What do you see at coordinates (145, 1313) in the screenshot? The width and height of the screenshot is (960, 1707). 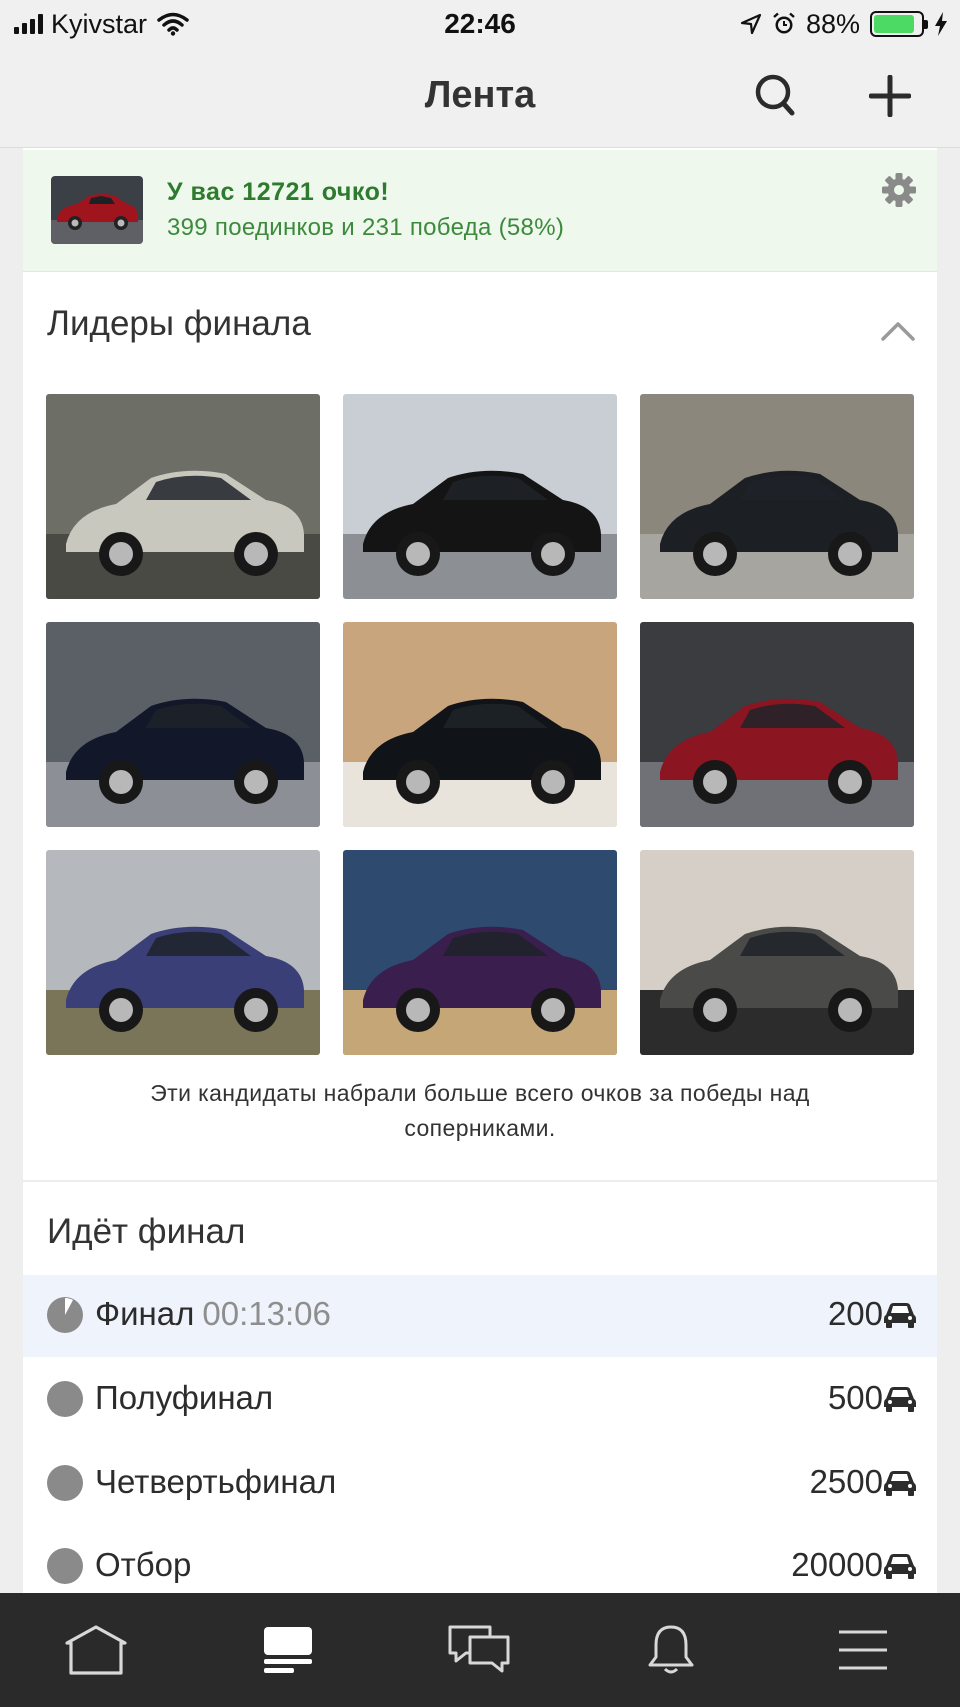 I see `round-name: Финал` at bounding box center [145, 1313].